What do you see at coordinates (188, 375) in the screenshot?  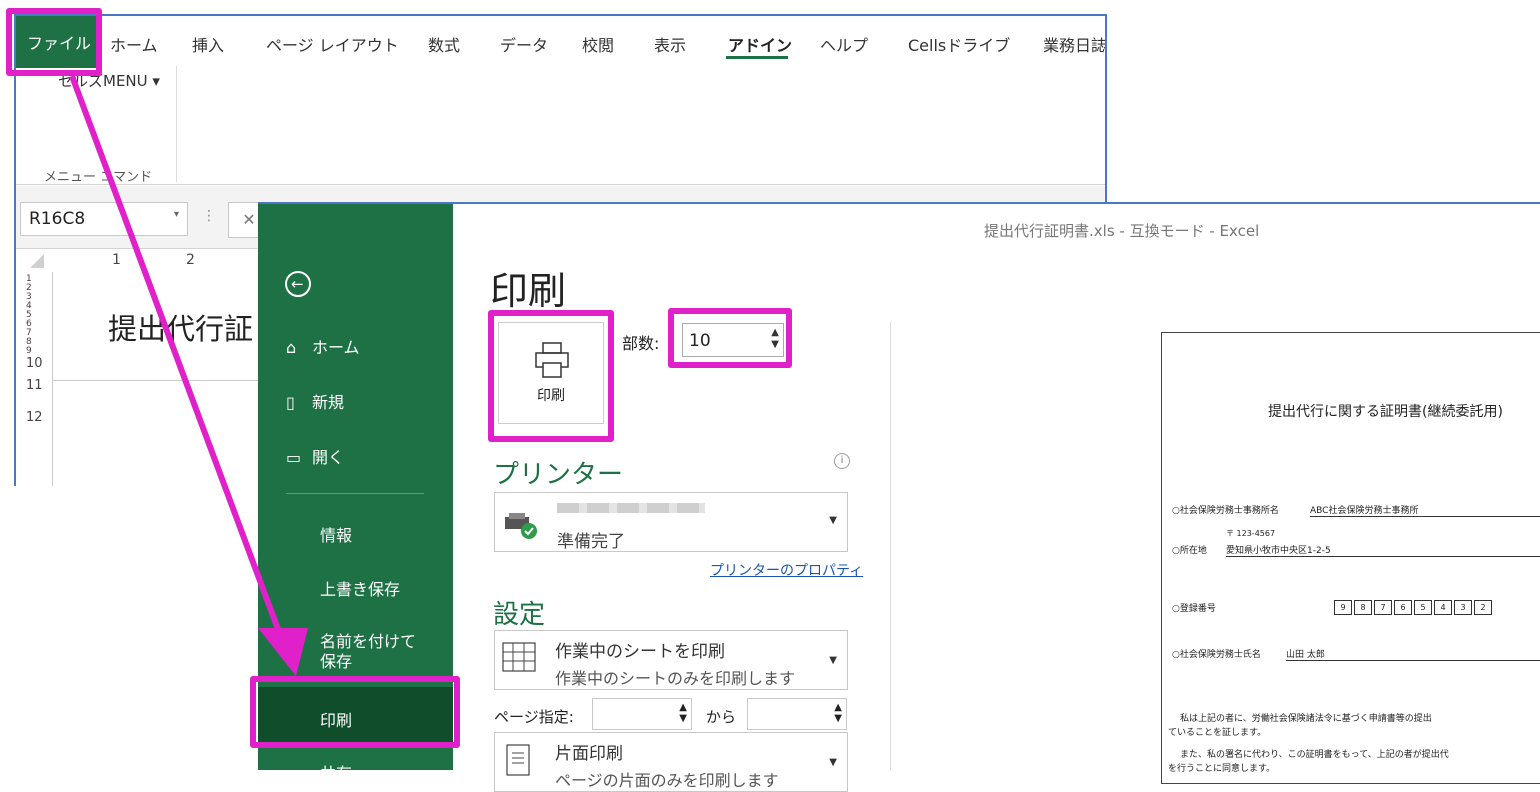 I see `annotation-arrow` at bounding box center [188, 375].